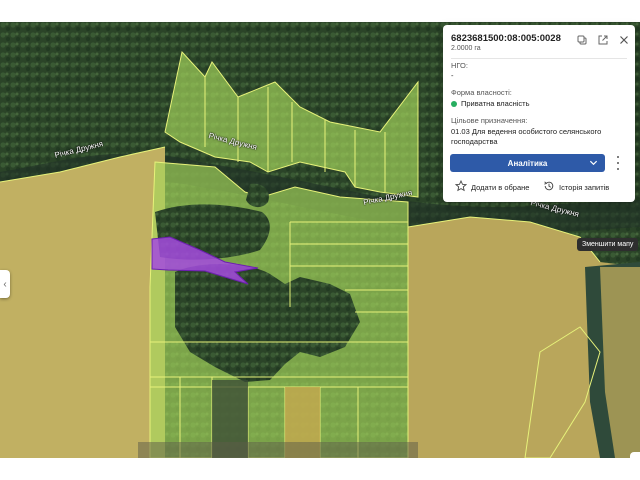 This screenshot has height=480, width=640. What do you see at coordinates (500, 187) in the screenshot?
I see `add-to-favorites-label: Додати в обране` at bounding box center [500, 187].